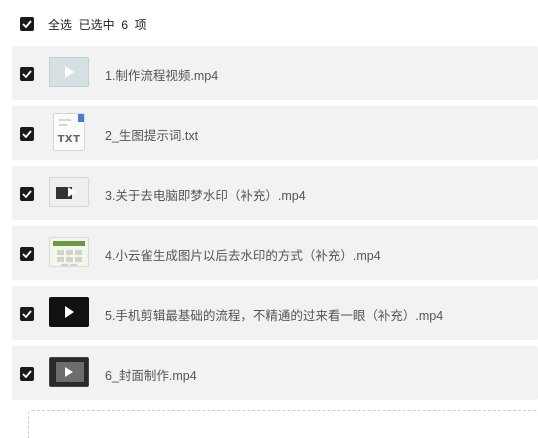 The width and height of the screenshot is (538, 438). What do you see at coordinates (152, 136) in the screenshot?
I see `file-name: 2_生图提示词.txt` at bounding box center [152, 136].